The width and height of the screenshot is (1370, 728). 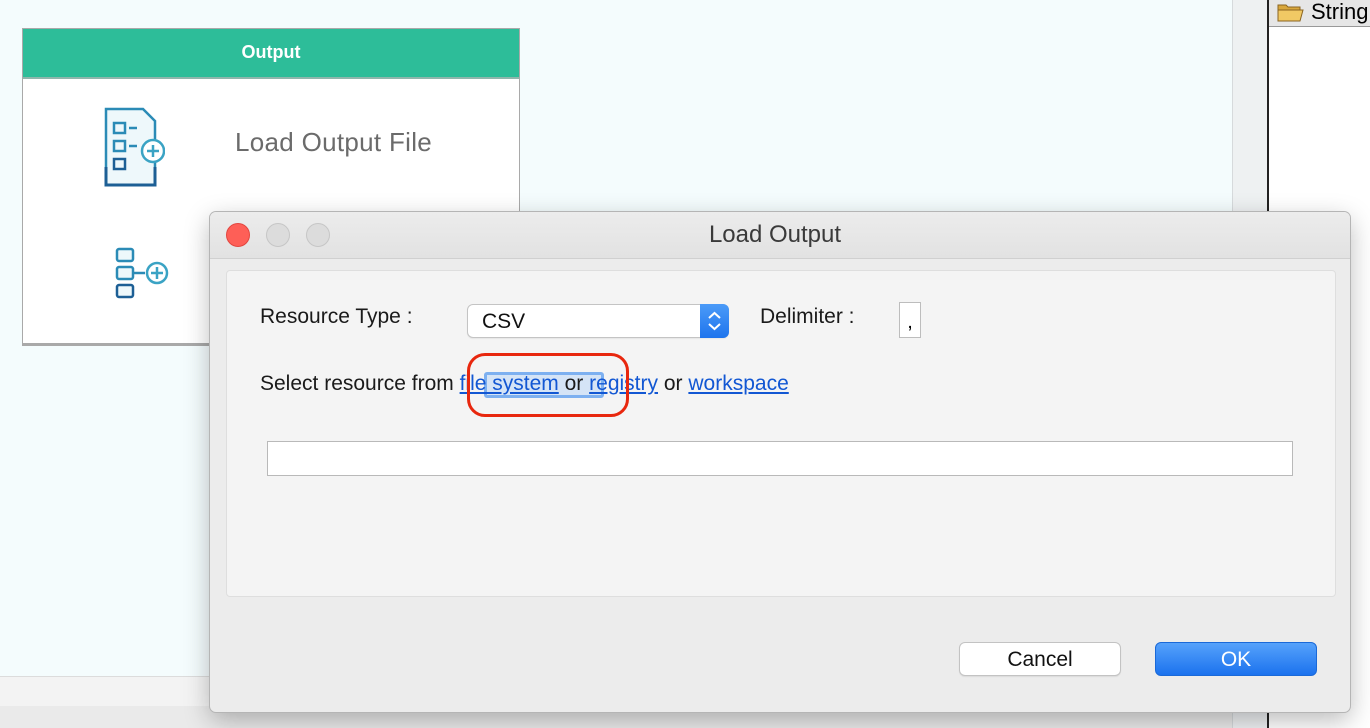 I want to click on tree-item-label: String, so click(x=1340, y=12).